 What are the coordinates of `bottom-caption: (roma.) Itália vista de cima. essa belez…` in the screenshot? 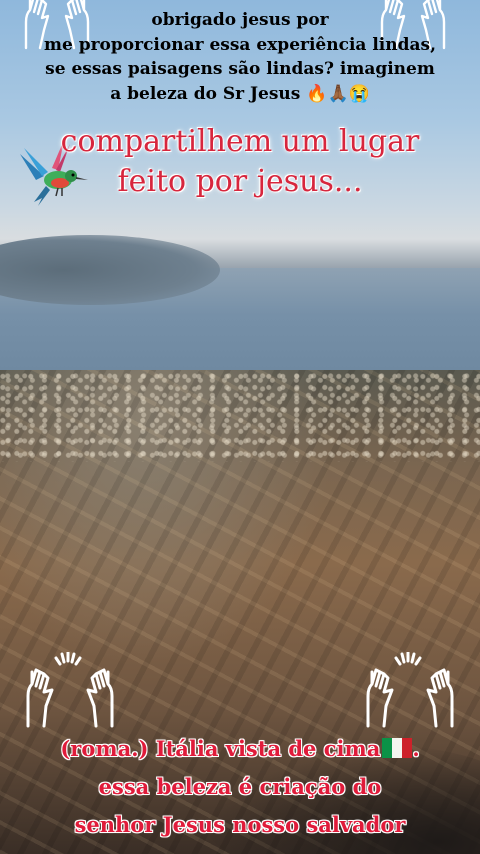 It's located at (240, 787).